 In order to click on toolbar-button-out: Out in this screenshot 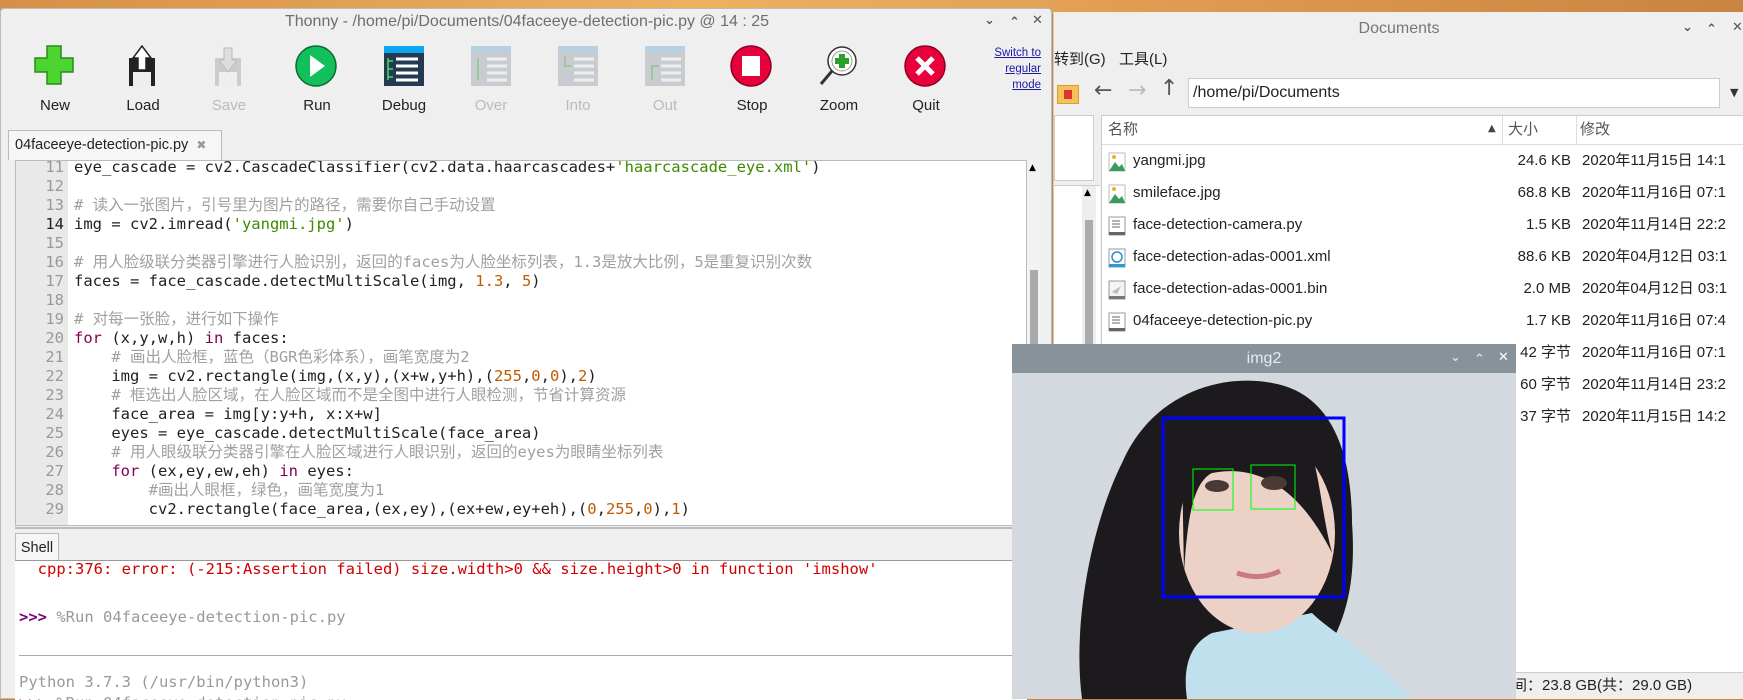, I will do `click(665, 78)`.